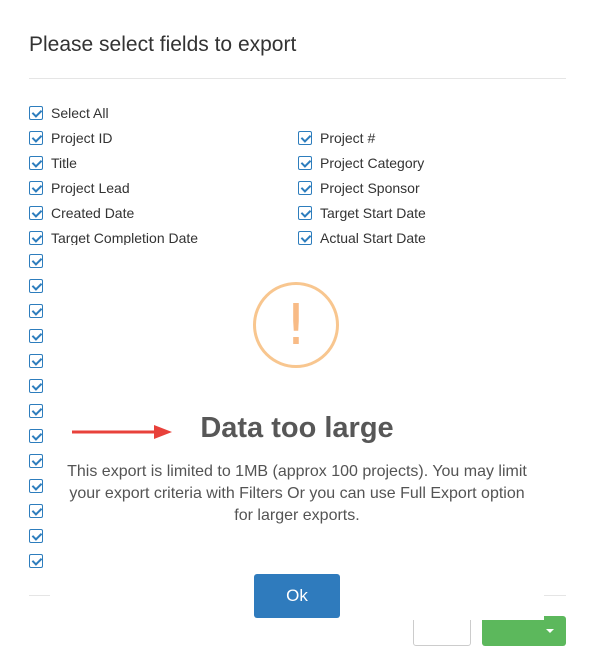 Image resolution: width=594 pixels, height=658 pixels. What do you see at coordinates (373, 213) in the screenshot?
I see `field-label: Target Start Date` at bounding box center [373, 213].